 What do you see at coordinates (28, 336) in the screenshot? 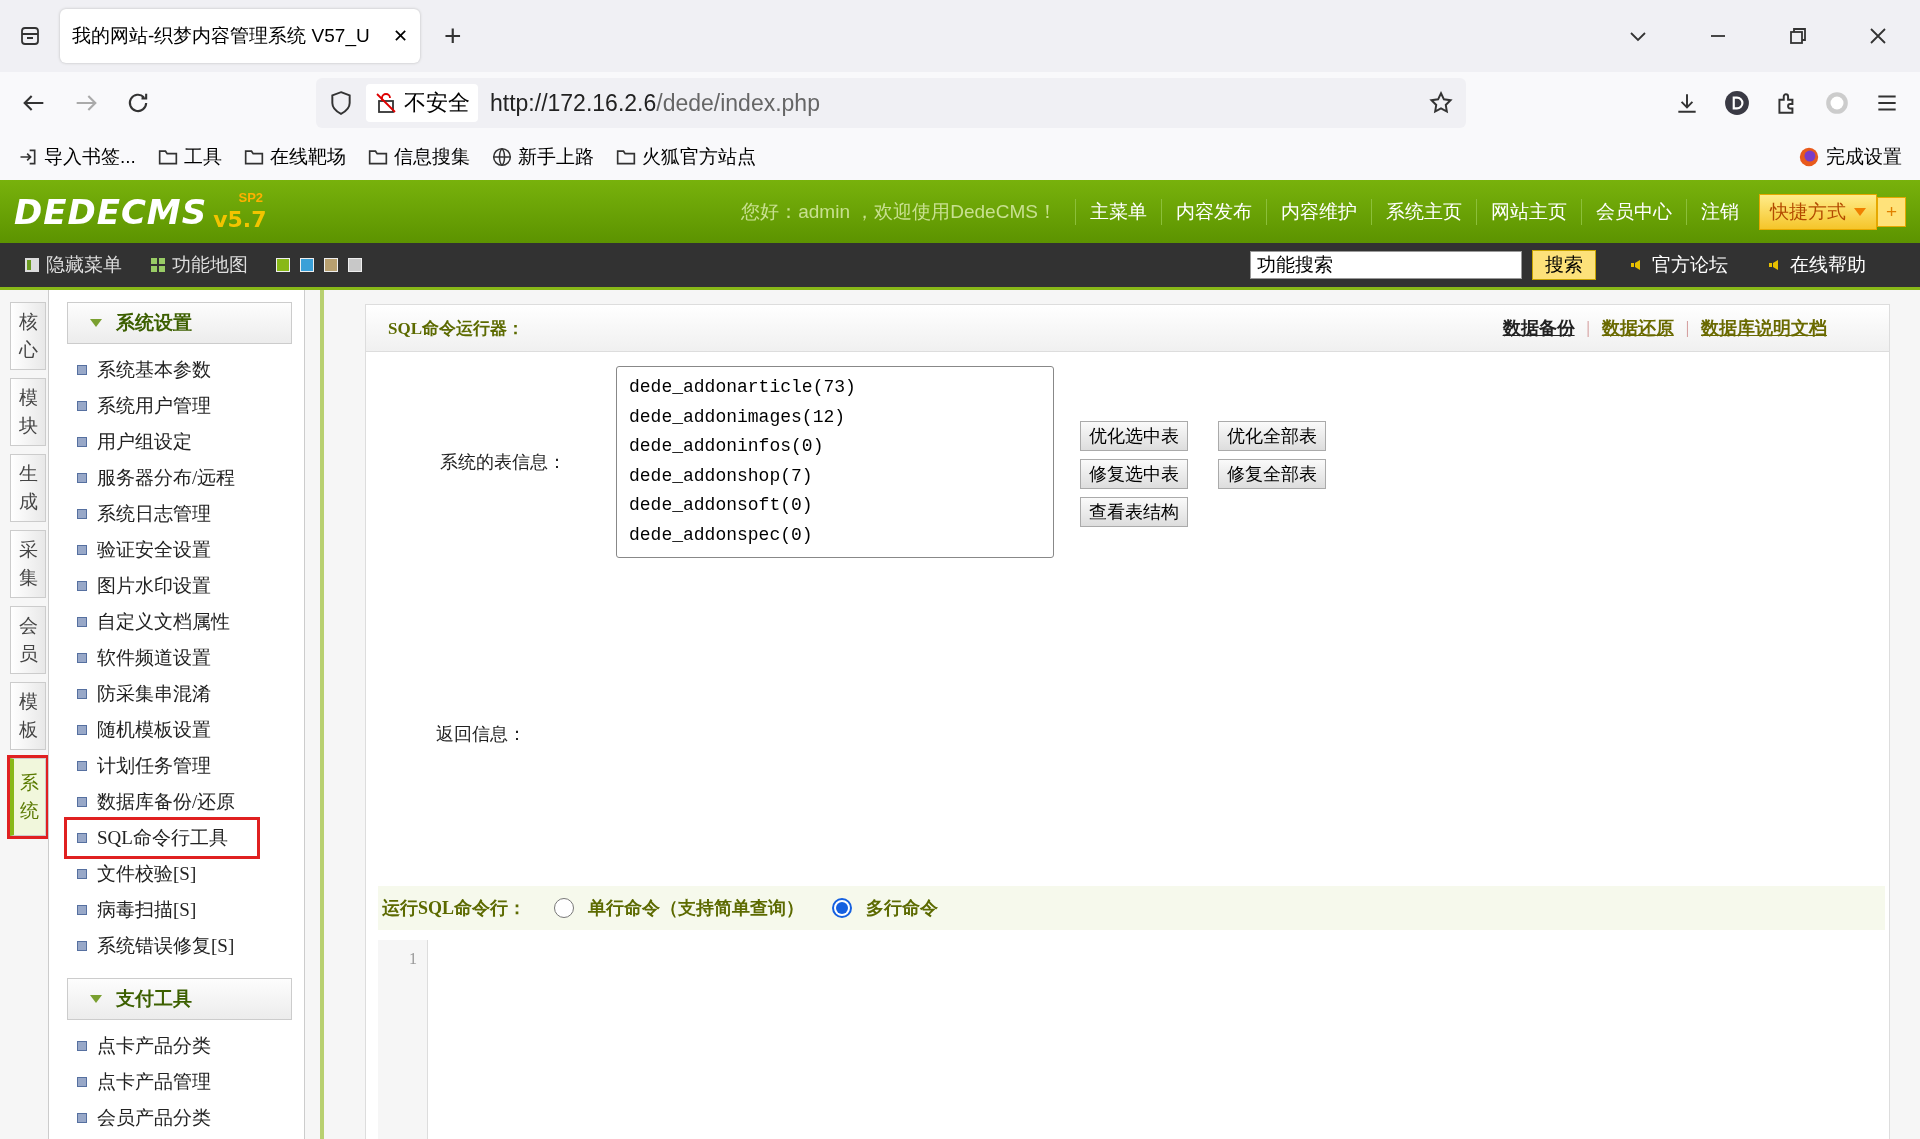
I see `category-tab: 核心` at bounding box center [28, 336].